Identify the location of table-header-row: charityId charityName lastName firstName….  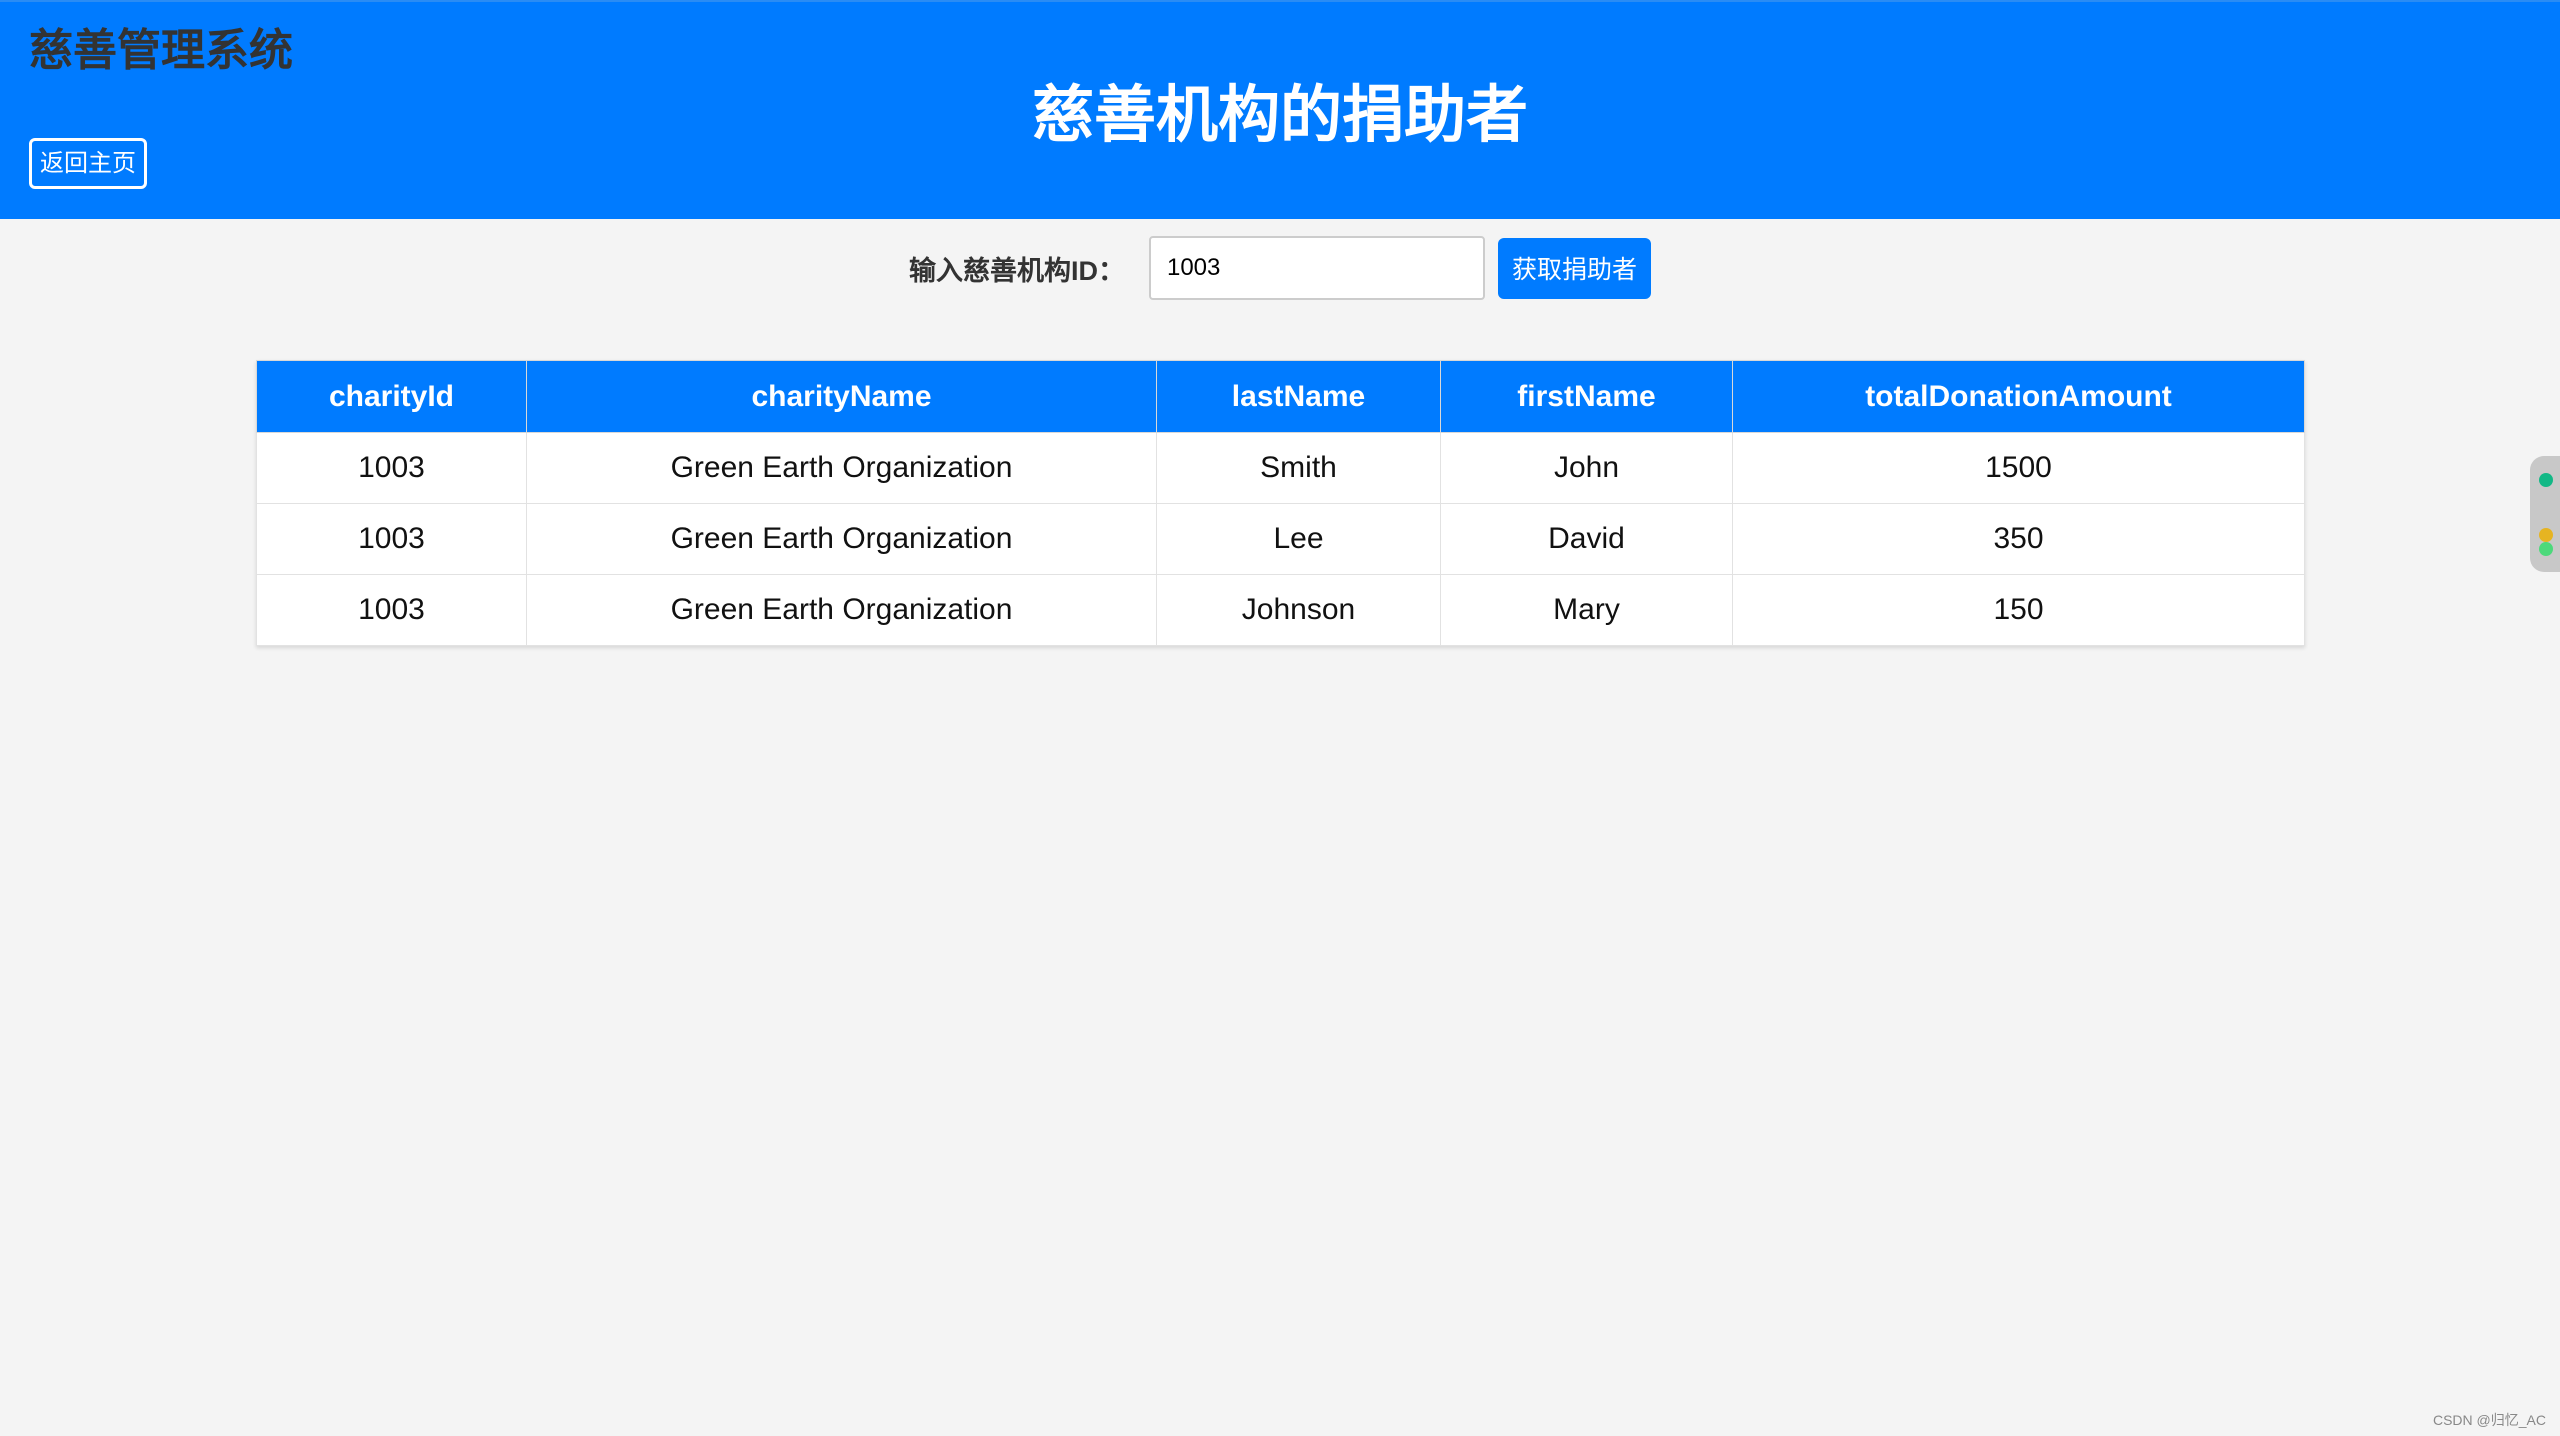
(1280, 396).